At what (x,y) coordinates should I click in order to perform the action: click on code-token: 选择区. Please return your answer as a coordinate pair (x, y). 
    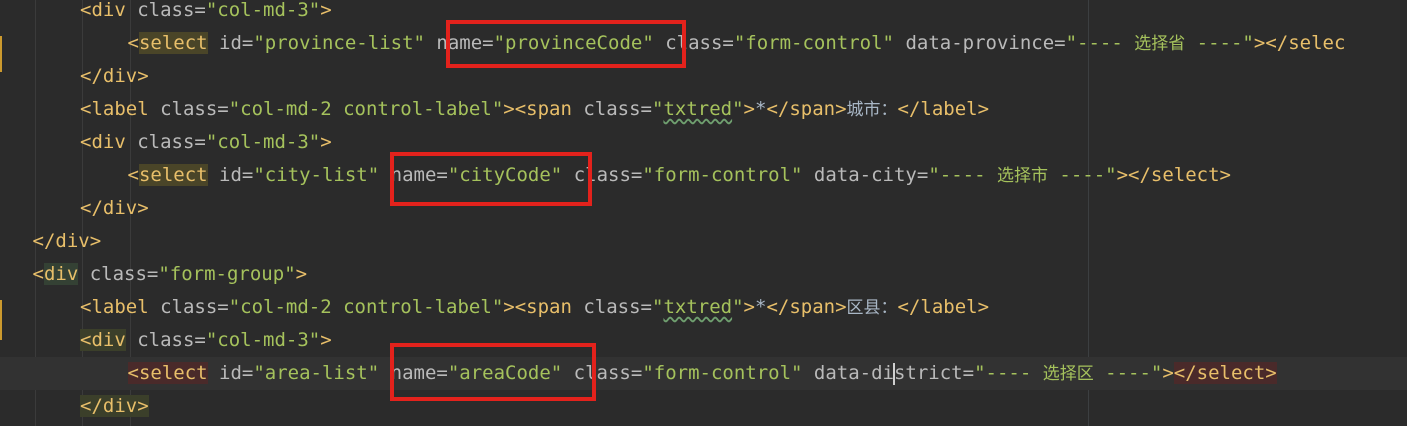
    Looking at the image, I should click on (1068, 374).